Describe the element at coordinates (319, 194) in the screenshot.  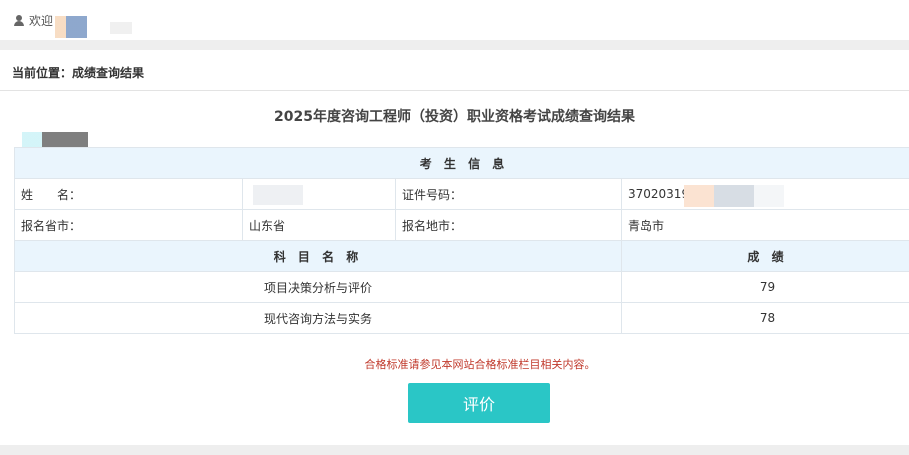
I see `name-value` at that location.